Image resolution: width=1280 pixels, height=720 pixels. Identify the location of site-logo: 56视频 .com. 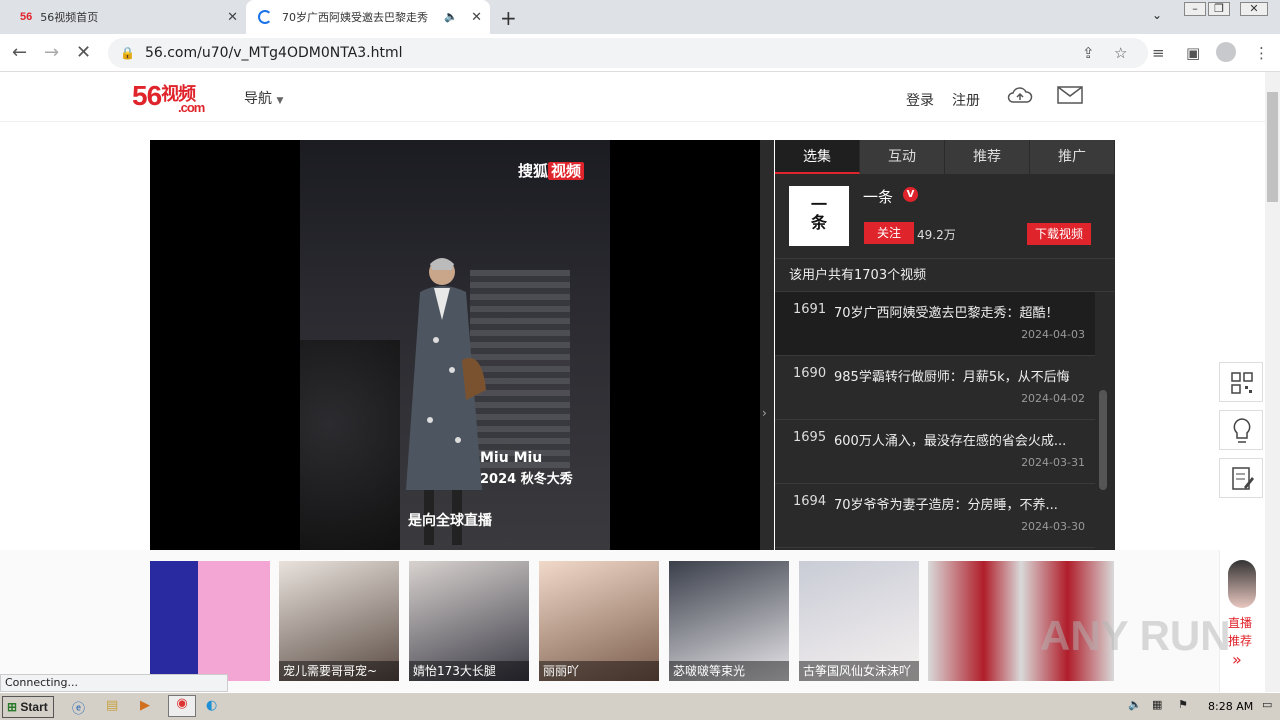
(168, 97).